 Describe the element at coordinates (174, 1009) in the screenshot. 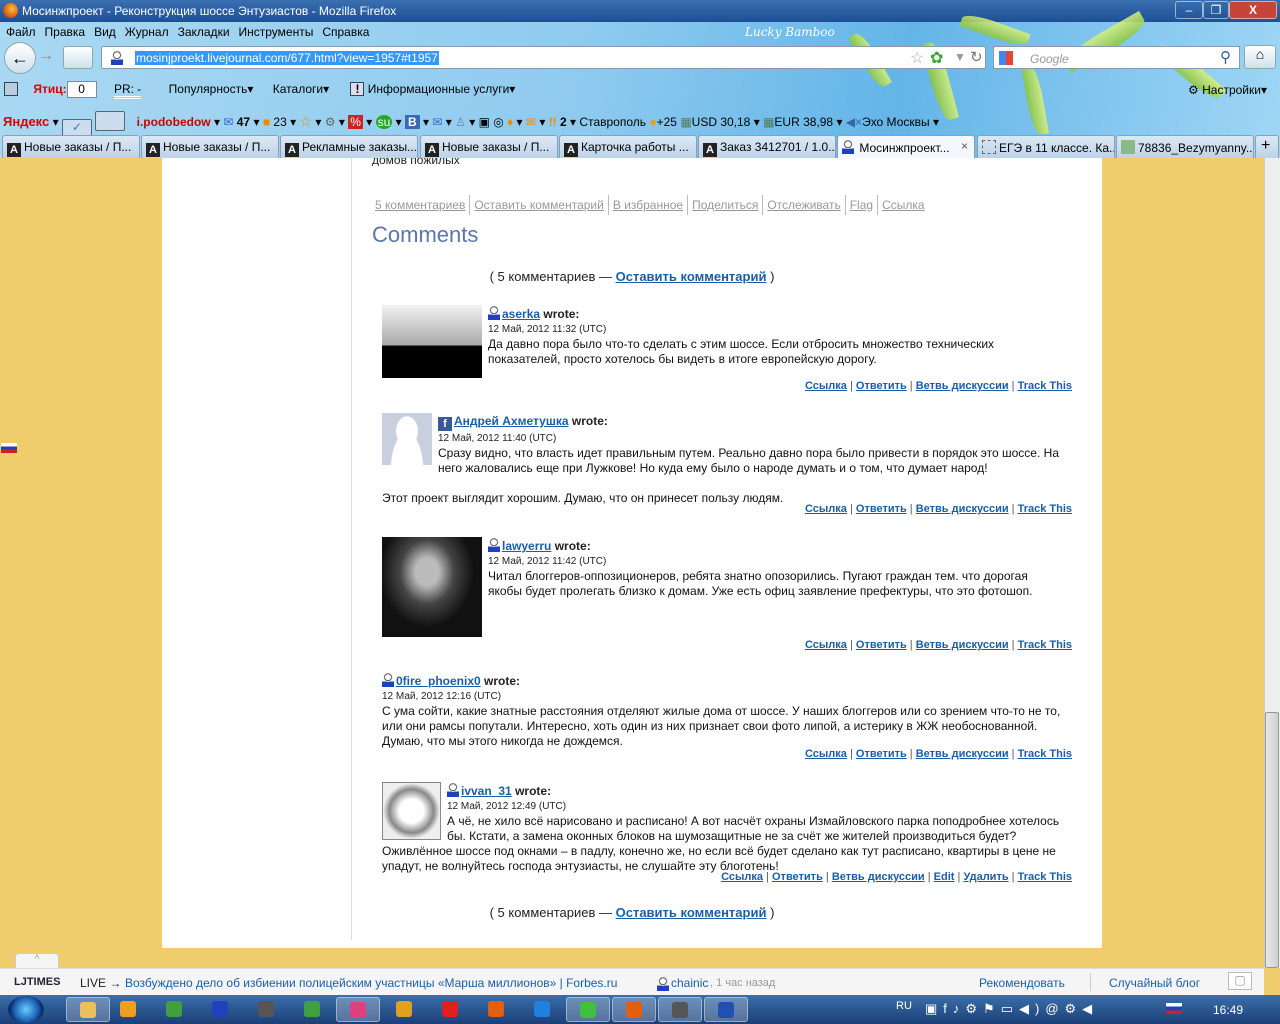

I see `taskbar-app-chart` at that location.